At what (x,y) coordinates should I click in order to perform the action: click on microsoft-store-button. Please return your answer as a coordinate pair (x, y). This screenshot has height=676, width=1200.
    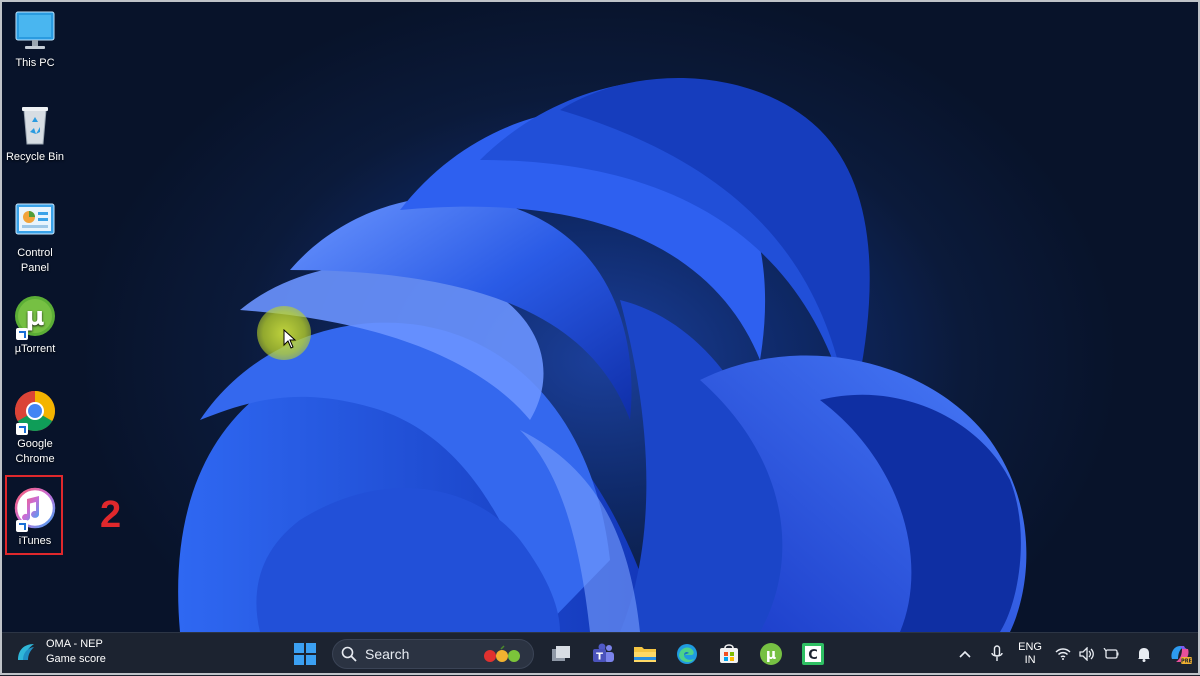
    Looking at the image, I should click on (729, 654).